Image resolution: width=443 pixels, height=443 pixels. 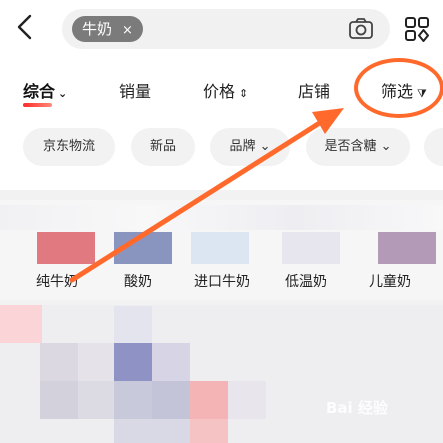 What do you see at coordinates (244, 93) in the screenshot?
I see `price-sort-icon: ⇕` at bounding box center [244, 93].